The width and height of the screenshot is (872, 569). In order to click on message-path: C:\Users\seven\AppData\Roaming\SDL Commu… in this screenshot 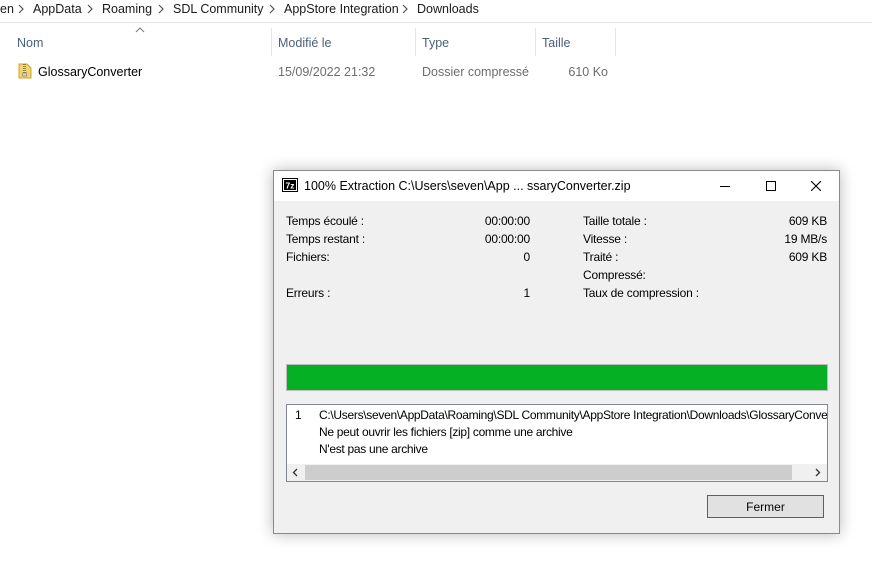, I will do `click(573, 415)`.